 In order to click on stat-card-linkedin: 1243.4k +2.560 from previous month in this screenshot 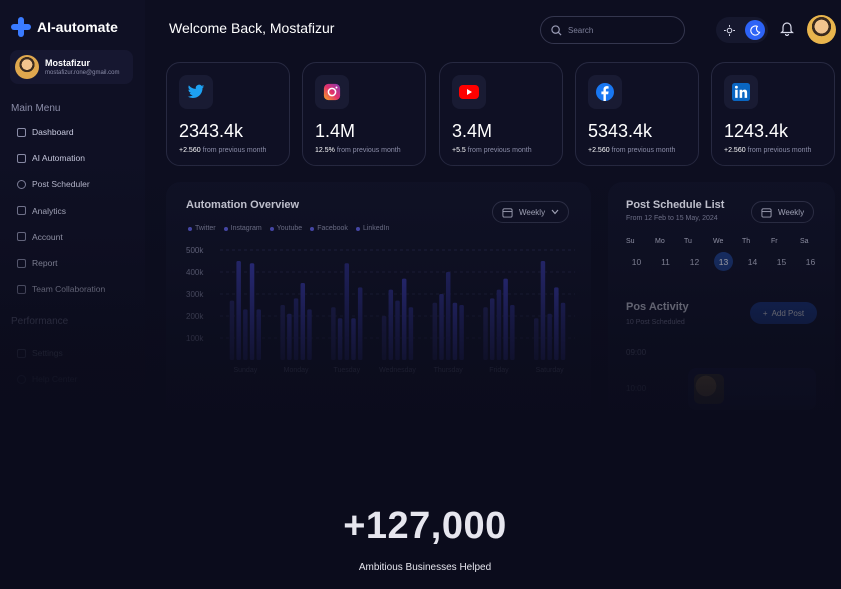, I will do `click(773, 114)`.